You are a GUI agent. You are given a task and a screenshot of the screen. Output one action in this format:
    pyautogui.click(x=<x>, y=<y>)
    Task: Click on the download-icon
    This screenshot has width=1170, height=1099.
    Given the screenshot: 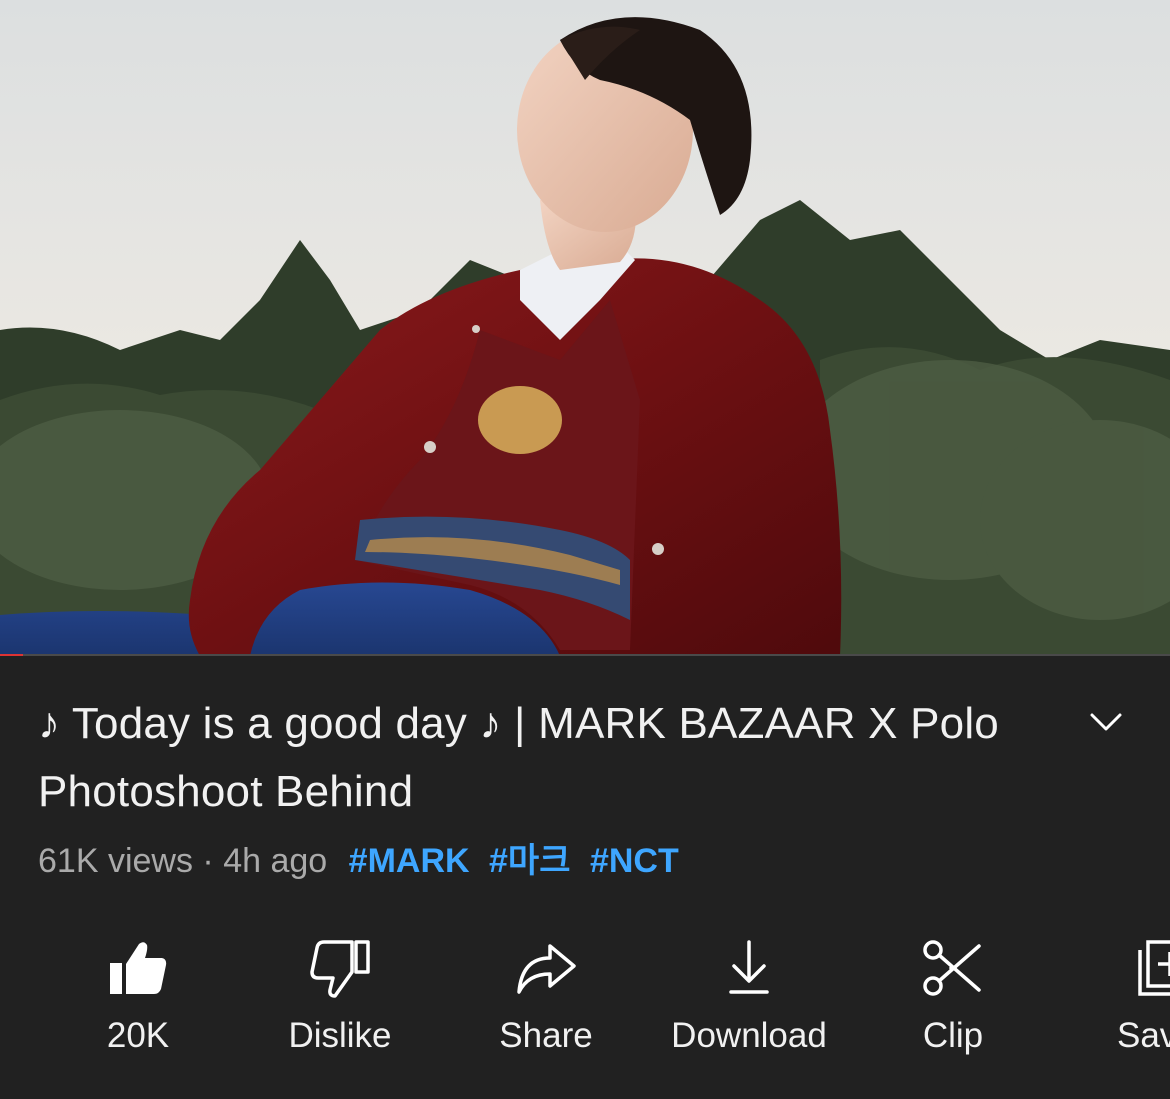 What is the action you would take?
    pyautogui.click(x=749, y=968)
    